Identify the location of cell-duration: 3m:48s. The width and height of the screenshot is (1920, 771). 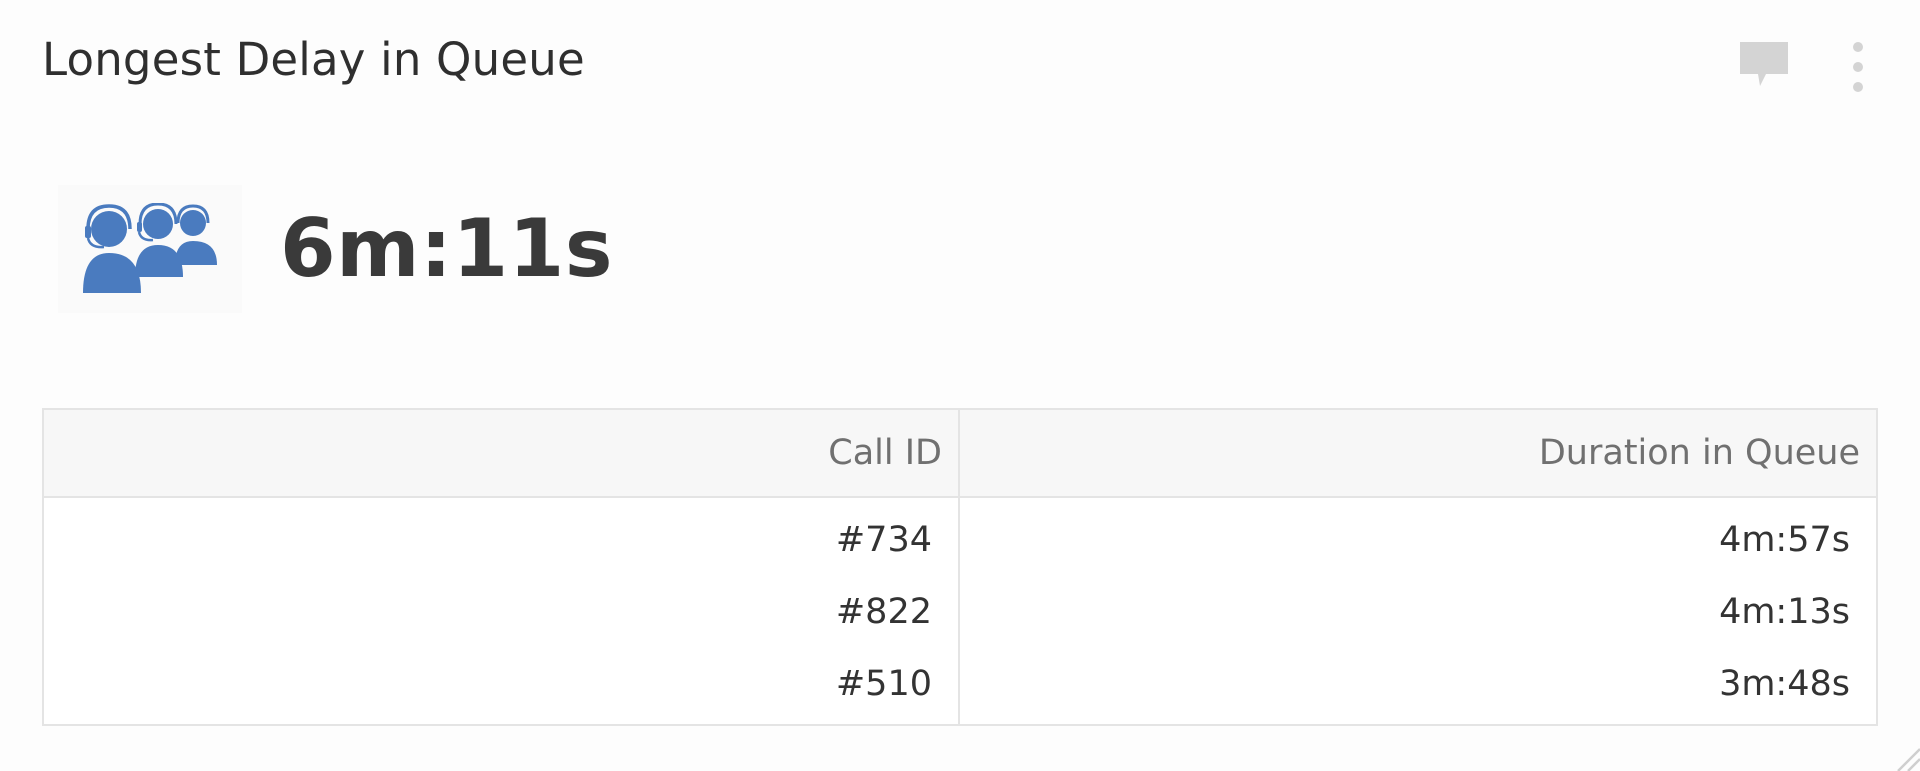
(1418, 686).